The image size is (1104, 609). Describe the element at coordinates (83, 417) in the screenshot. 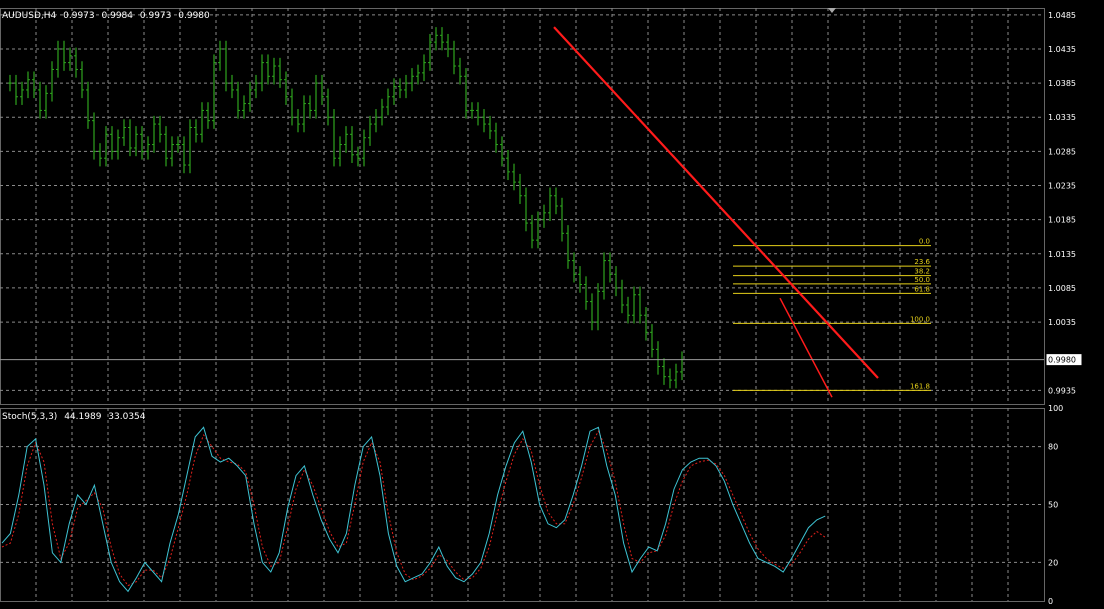

I see `stoch-main-value: 44.1989` at that location.